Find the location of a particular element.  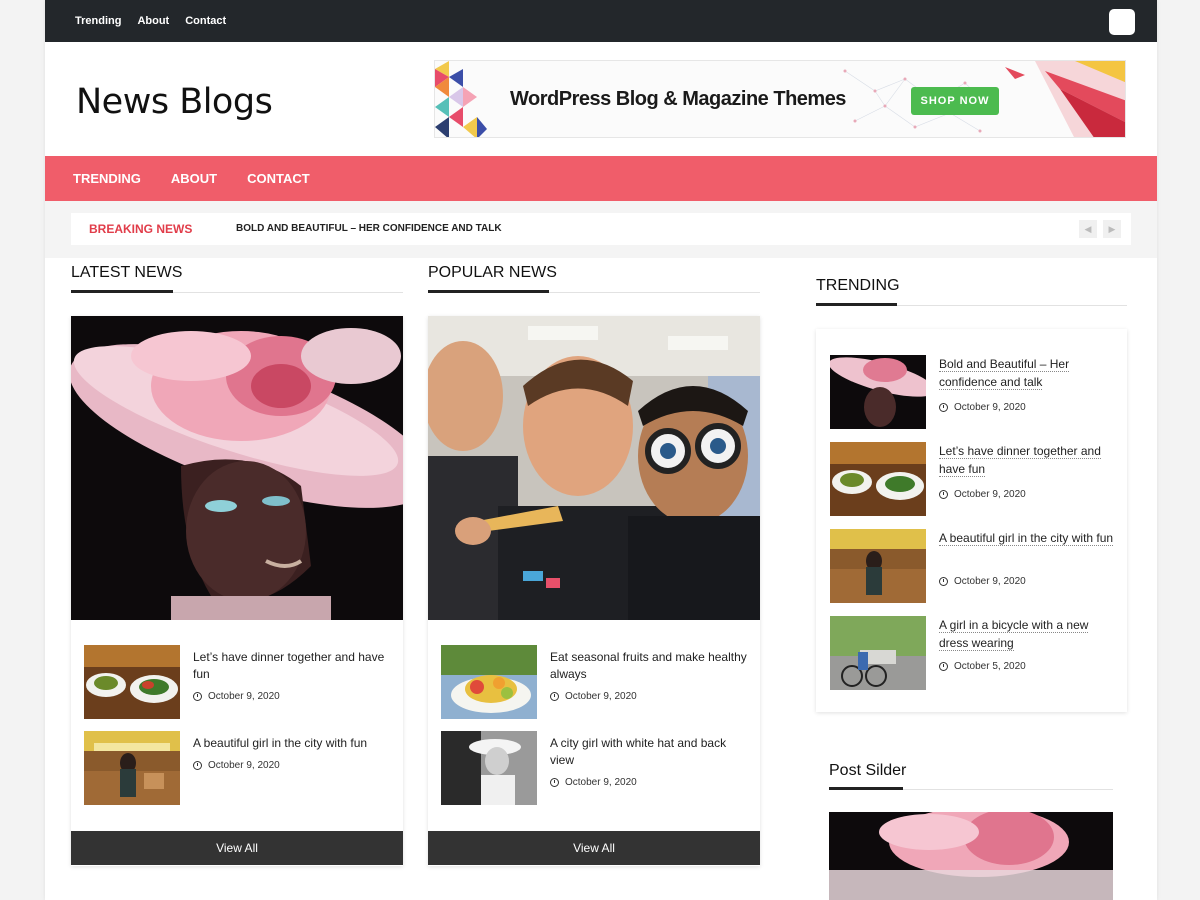

trending-item-2-date: October 9, 2020 is located at coordinates (982, 494).